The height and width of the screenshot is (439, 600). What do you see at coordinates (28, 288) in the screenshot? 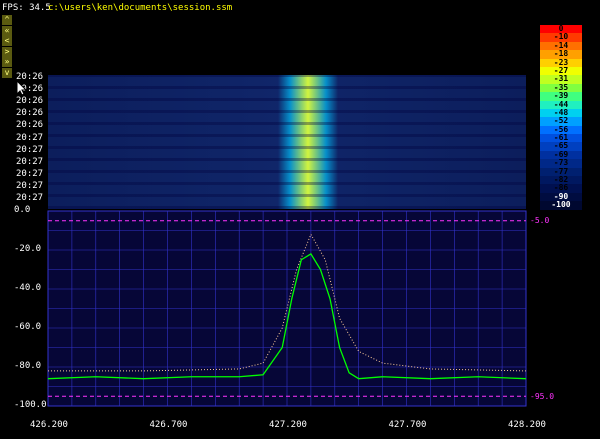
I see `y-tick-label: -40.0` at bounding box center [28, 288].